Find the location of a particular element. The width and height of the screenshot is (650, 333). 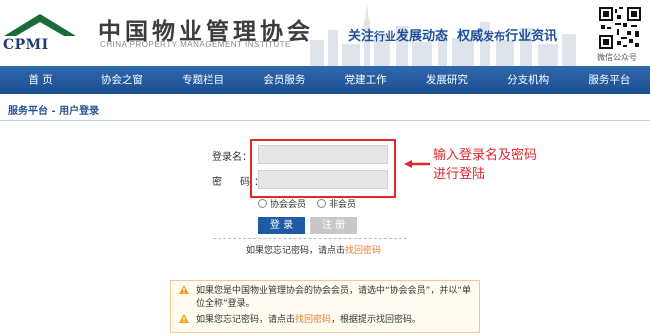

slogan-b-small: 发布 is located at coordinates (494, 36).